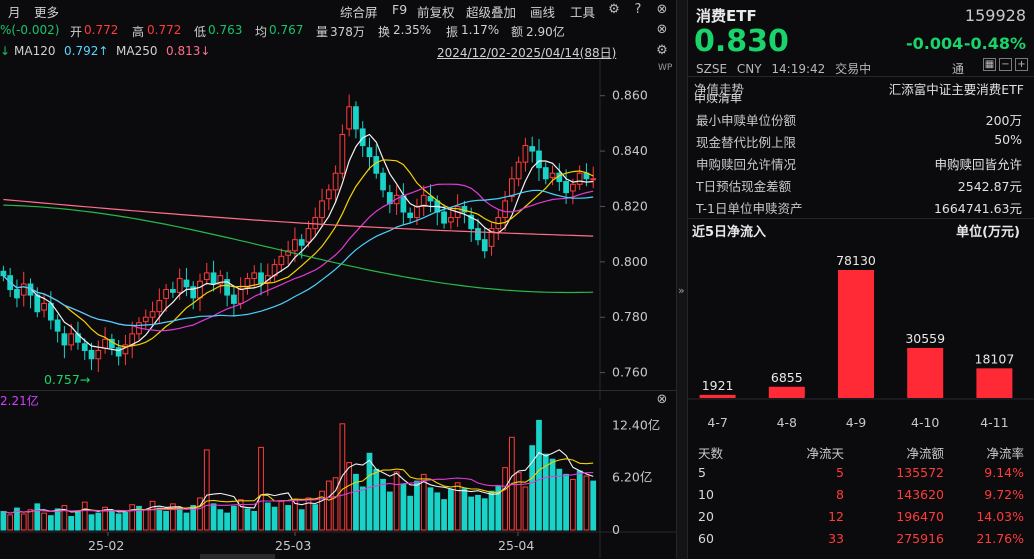 The height and width of the screenshot is (559, 1034). Describe the element at coordinates (638, 10) in the screenshot. I see `help-icon: ?` at that location.